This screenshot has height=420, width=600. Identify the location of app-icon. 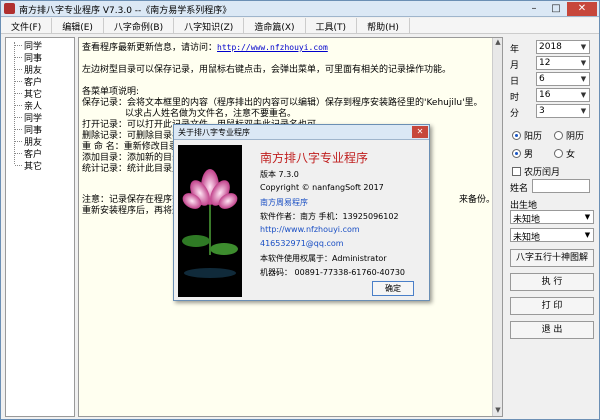
(9, 8).